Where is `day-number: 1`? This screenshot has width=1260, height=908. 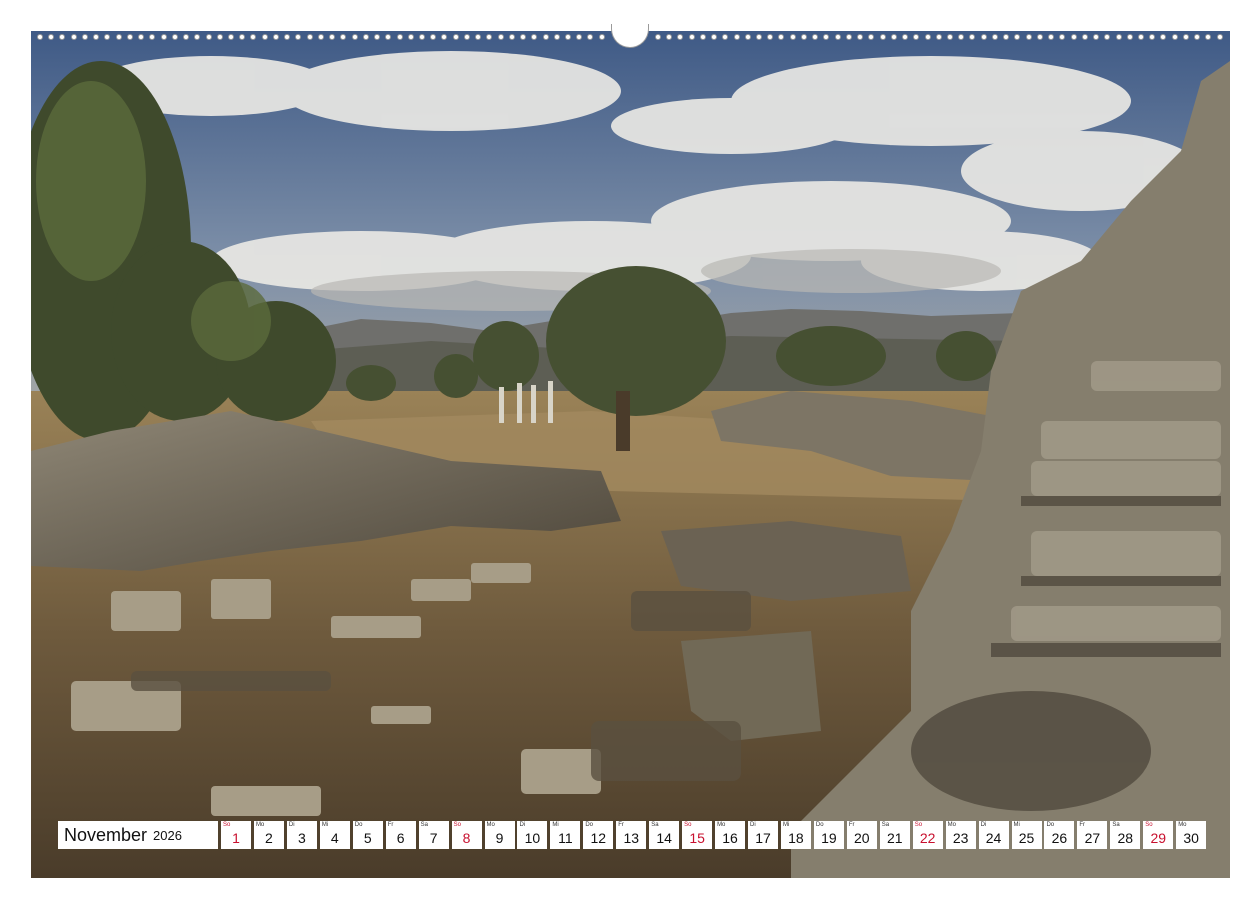
day-number: 1 is located at coordinates (236, 838).